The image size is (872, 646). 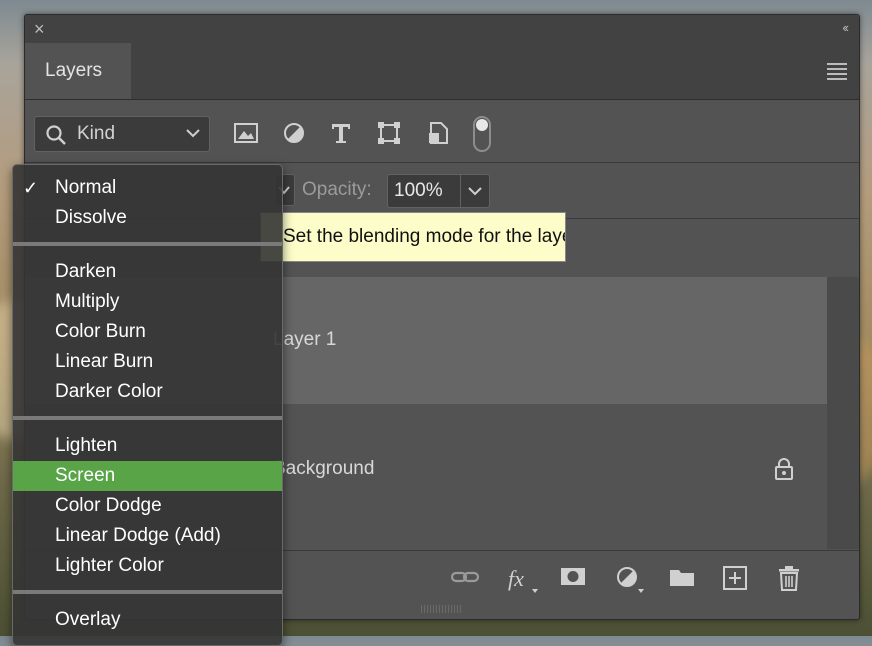 What do you see at coordinates (104, 361) in the screenshot?
I see `menu-item-label: Linear Burn` at bounding box center [104, 361].